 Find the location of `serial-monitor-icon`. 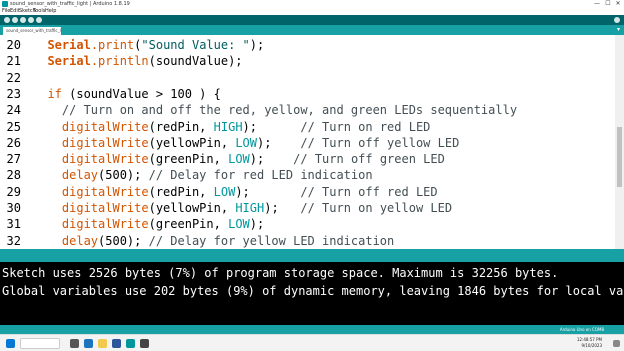

serial-monitor-icon is located at coordinates (617, 20).